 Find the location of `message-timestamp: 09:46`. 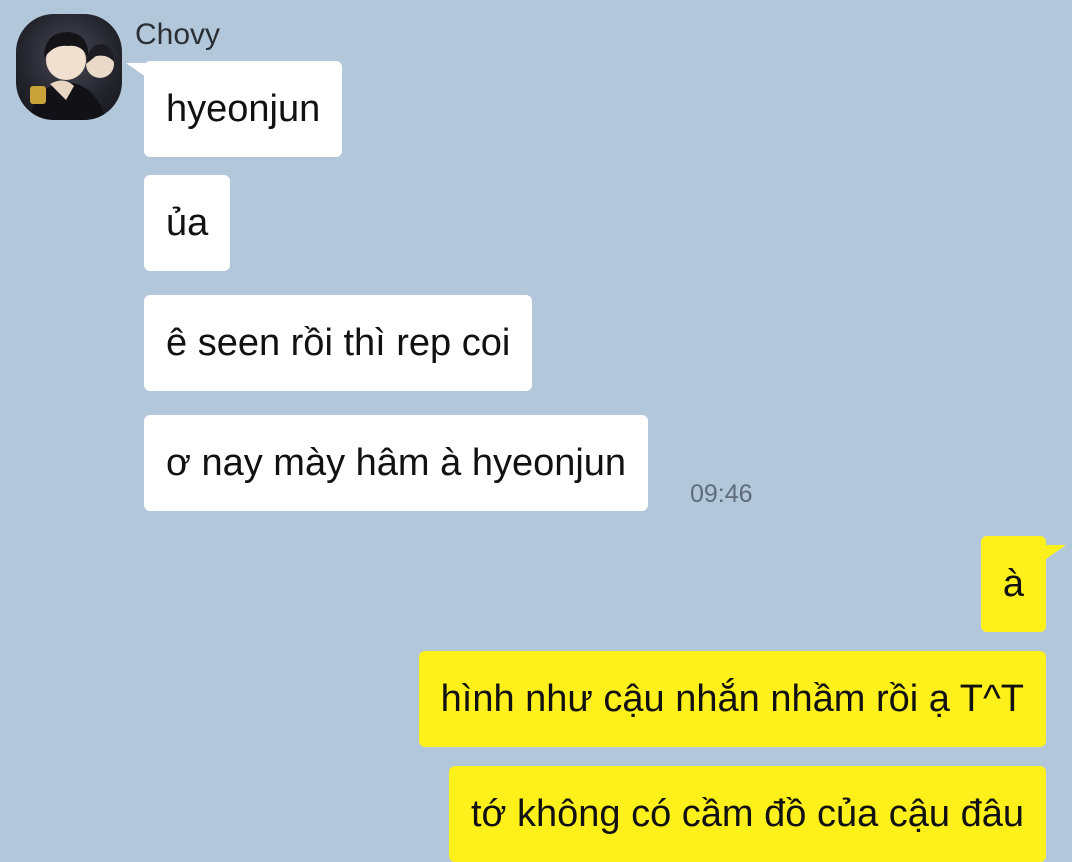

message-timestamp: 09:46 is located at coordinates (721, 494).